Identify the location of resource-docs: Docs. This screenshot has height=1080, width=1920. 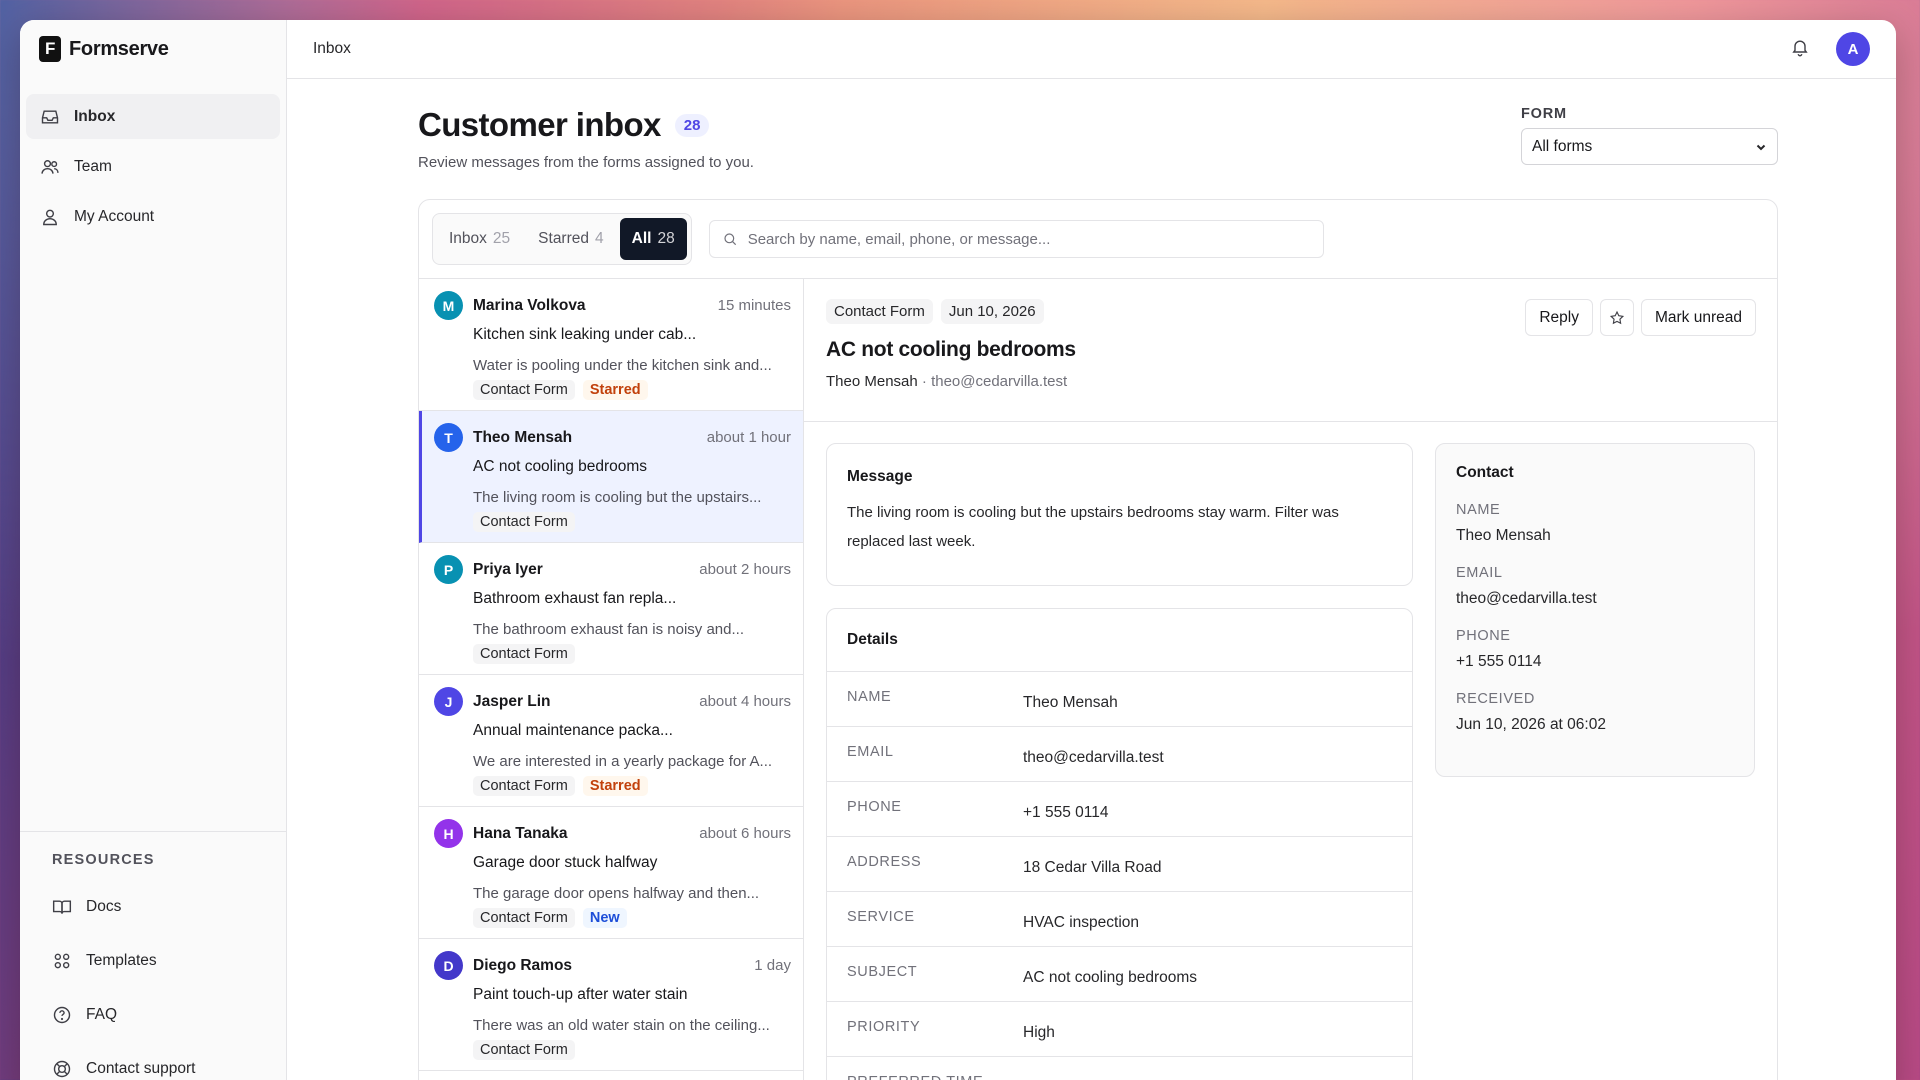
(169, 907).